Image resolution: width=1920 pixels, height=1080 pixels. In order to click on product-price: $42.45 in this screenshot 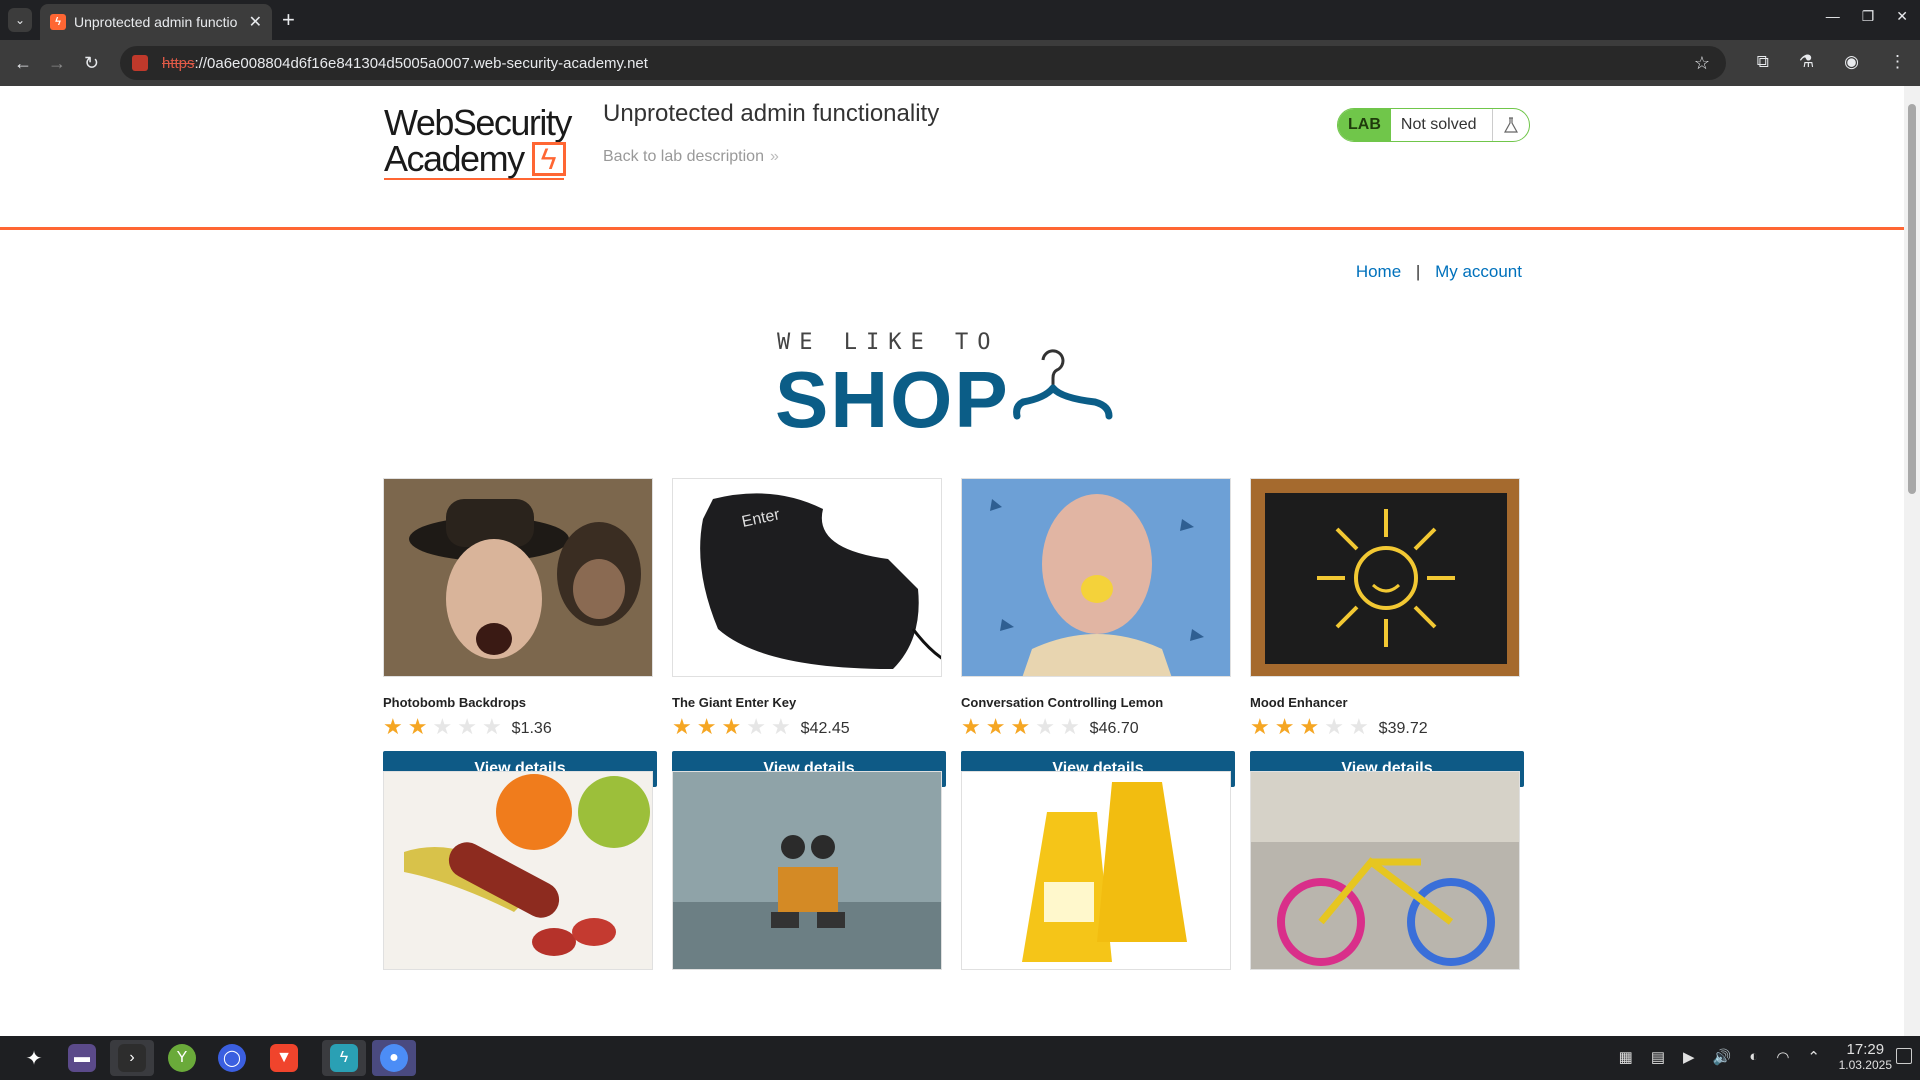, I will do `click(825, 728)`.